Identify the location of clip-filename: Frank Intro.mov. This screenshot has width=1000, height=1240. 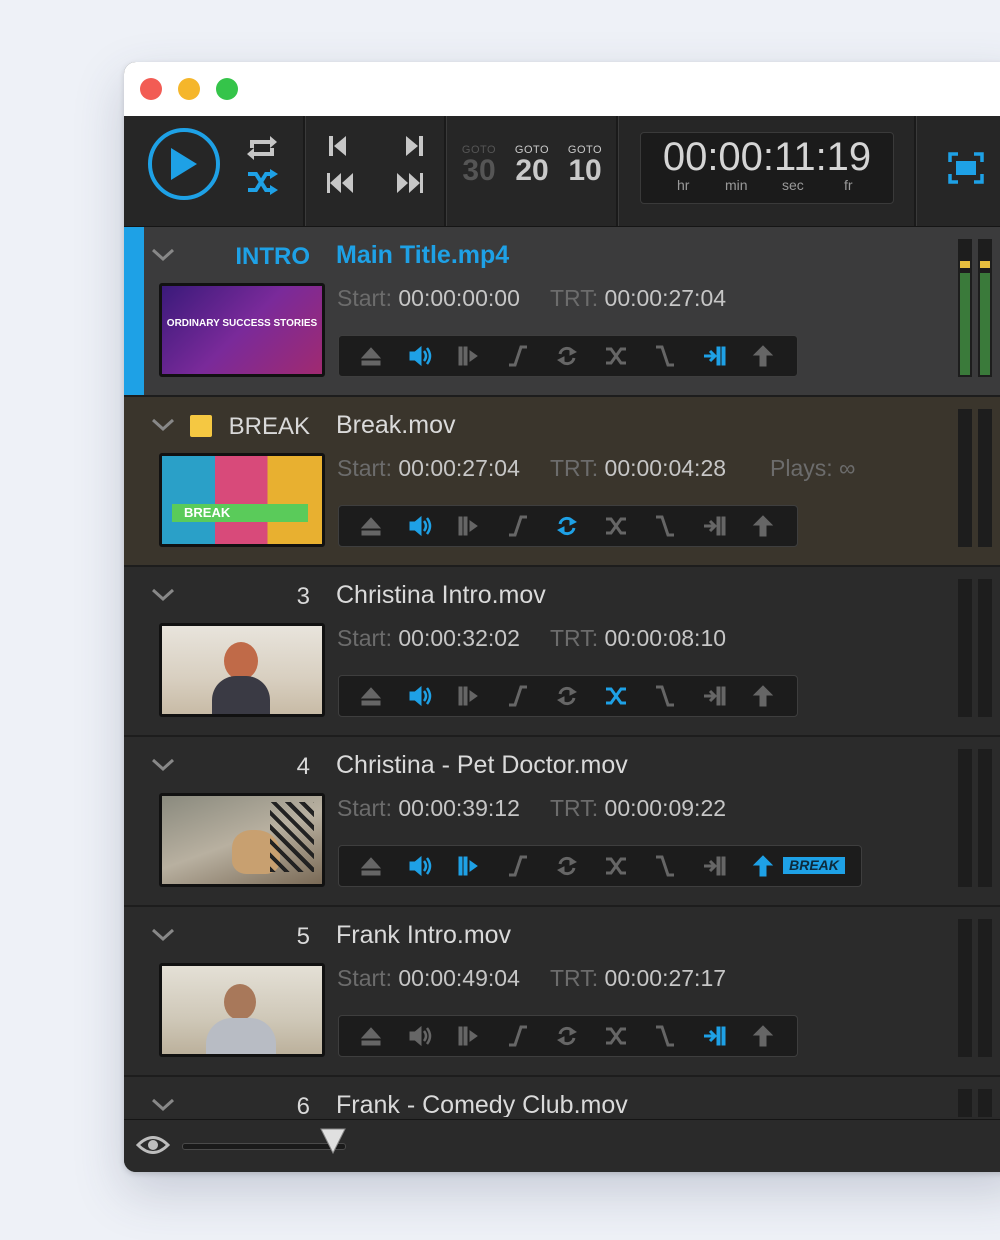
(424, 935).